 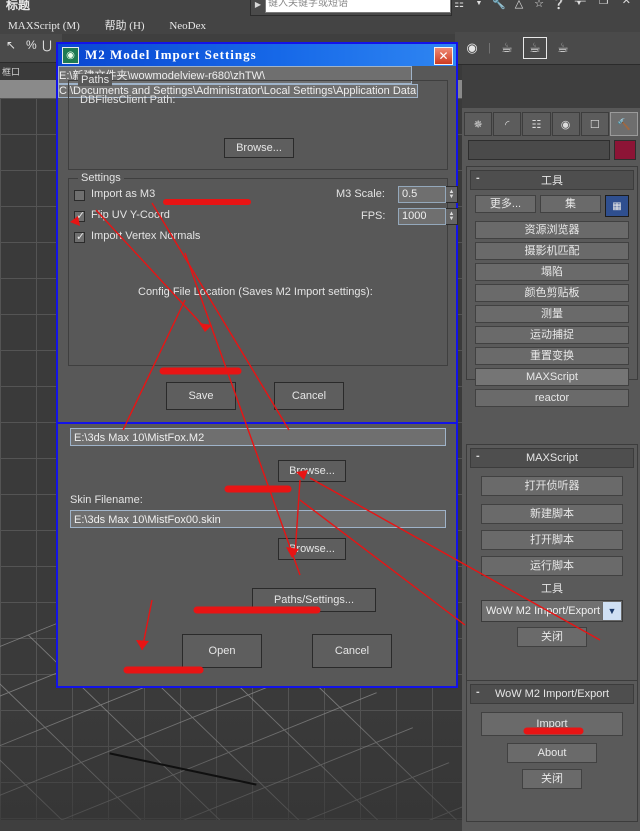 I want to click on rollout-maxscript-header: - MAXScript, so click(x=552, y=458).